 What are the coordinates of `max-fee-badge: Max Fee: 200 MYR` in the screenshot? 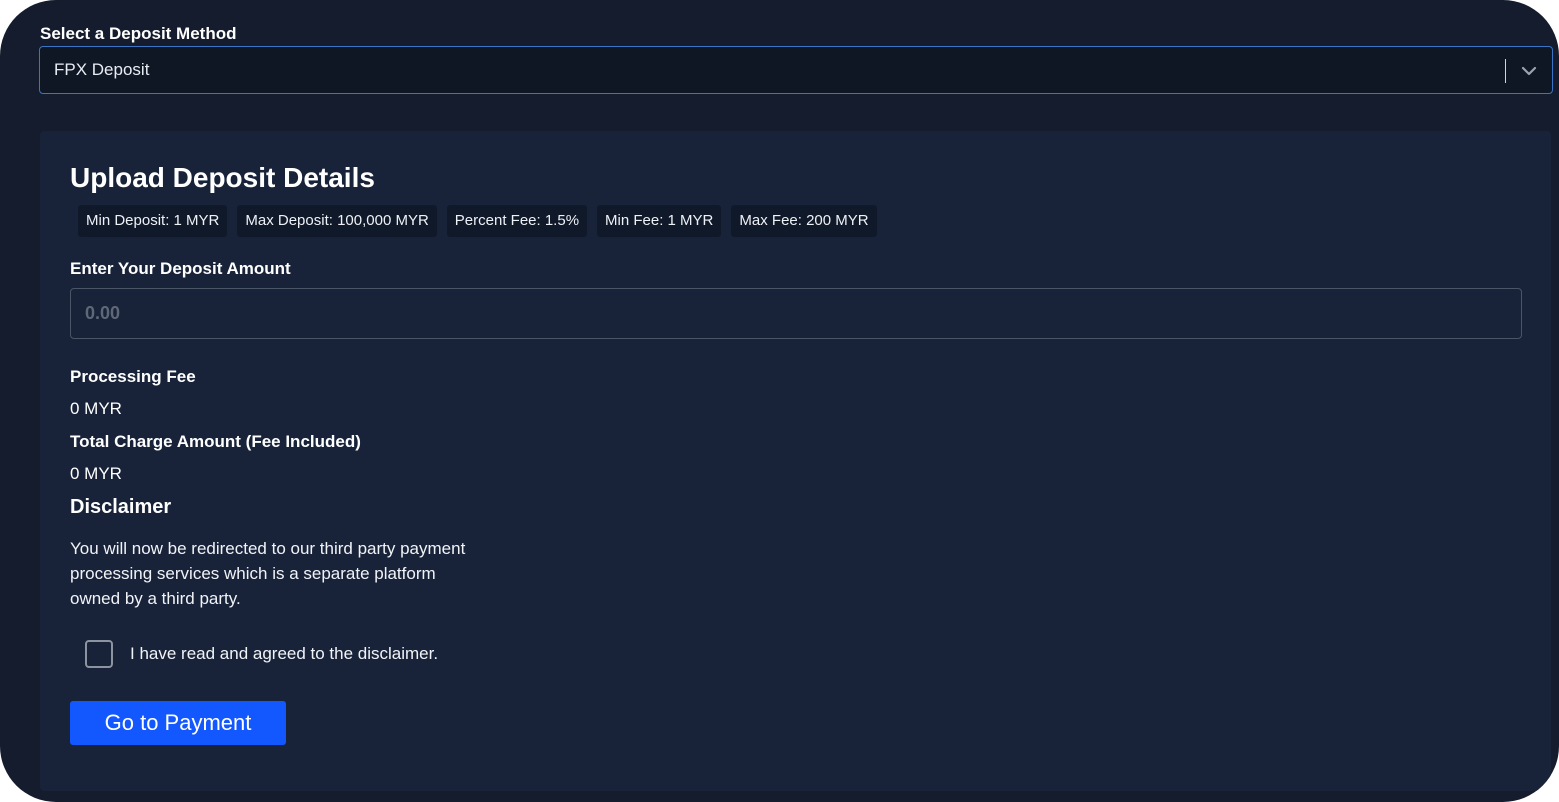 It's located at (804, 221).